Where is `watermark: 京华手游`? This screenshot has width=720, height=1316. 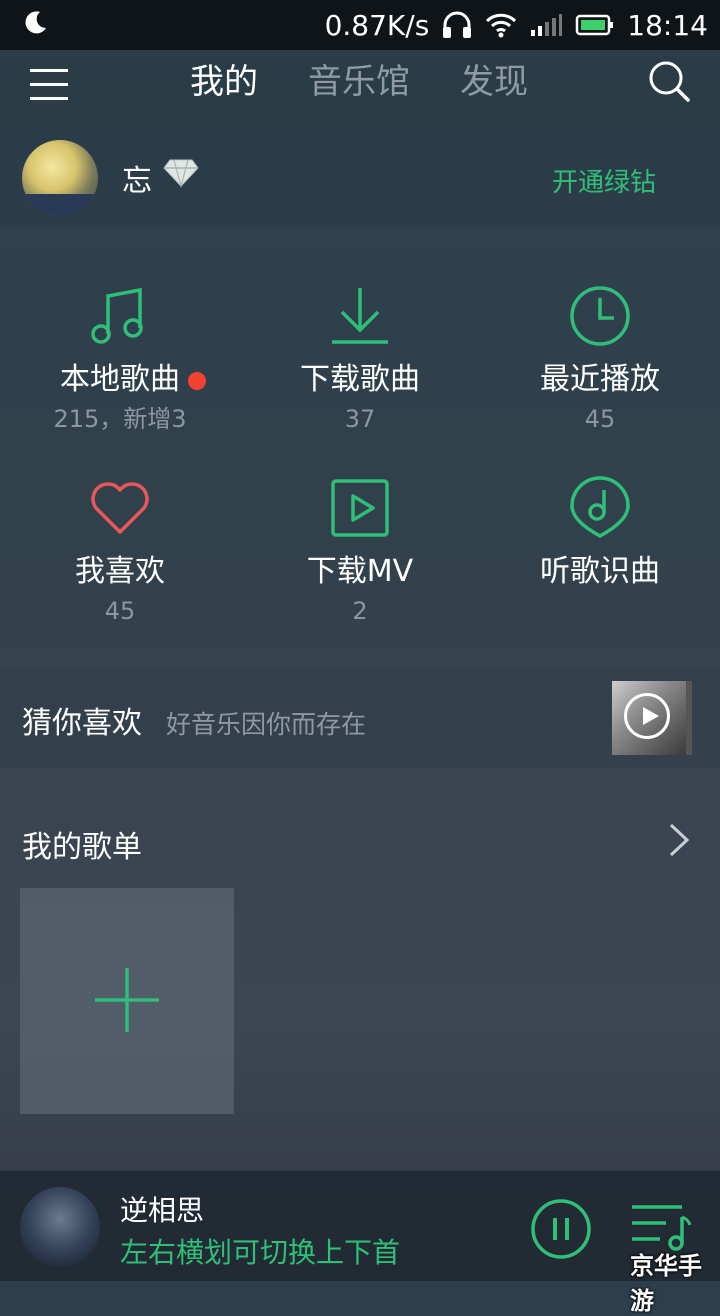
watermark: 京华手游 is located at coordinates (666, 1283).